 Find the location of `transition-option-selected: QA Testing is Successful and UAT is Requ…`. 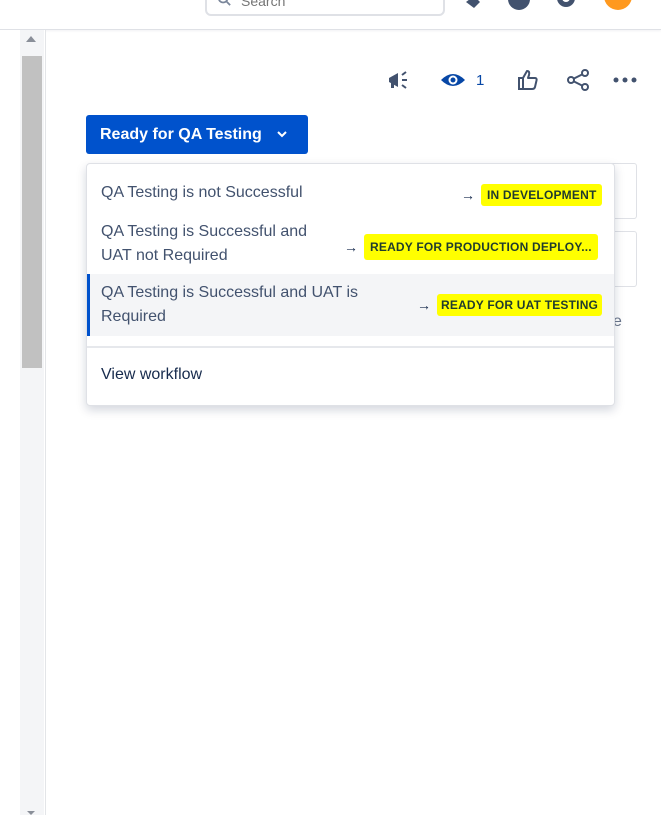

transition-option-selected: QA Testing is Successful and UAT is Requ… is located at coordinates (350, 305).